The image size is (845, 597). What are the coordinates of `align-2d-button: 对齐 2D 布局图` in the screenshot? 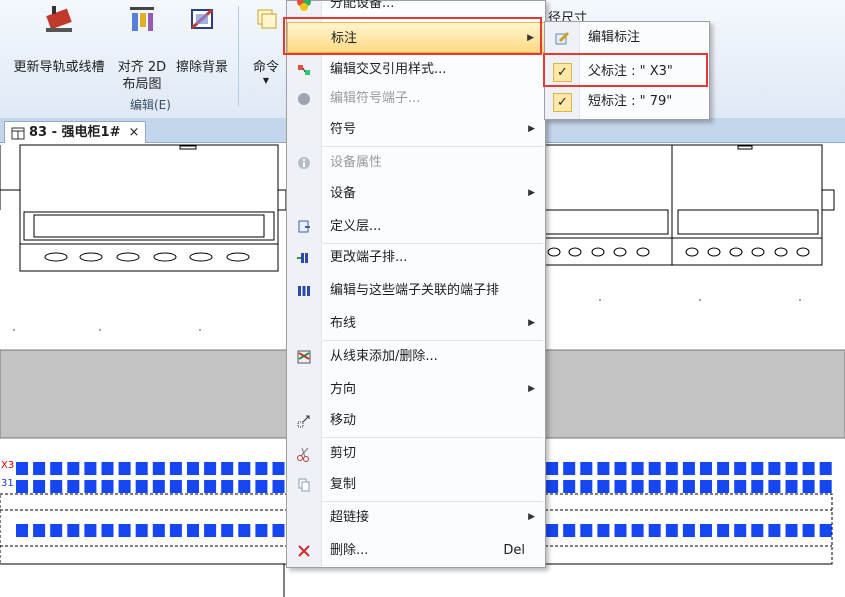 It's located at (142, 48).